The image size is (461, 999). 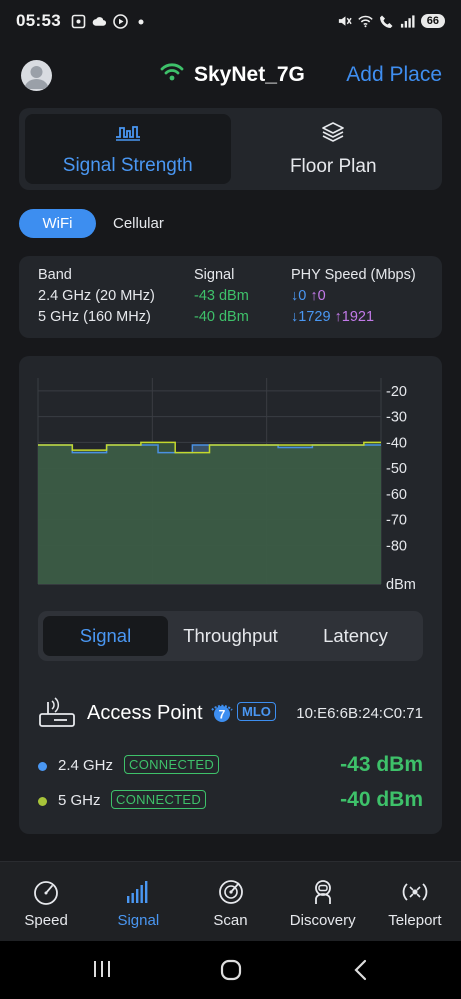 I want to click on nav-teleport: Teleport, so click(x=415, y=901).